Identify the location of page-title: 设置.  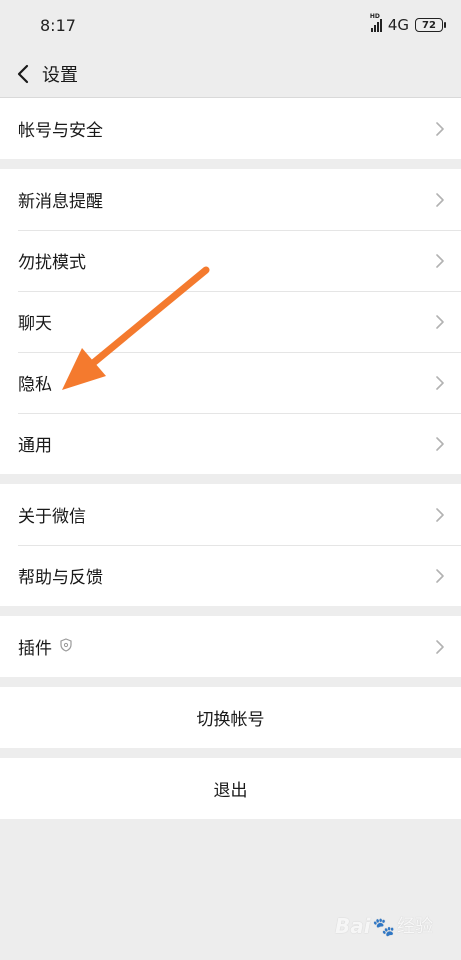
(60, 75).